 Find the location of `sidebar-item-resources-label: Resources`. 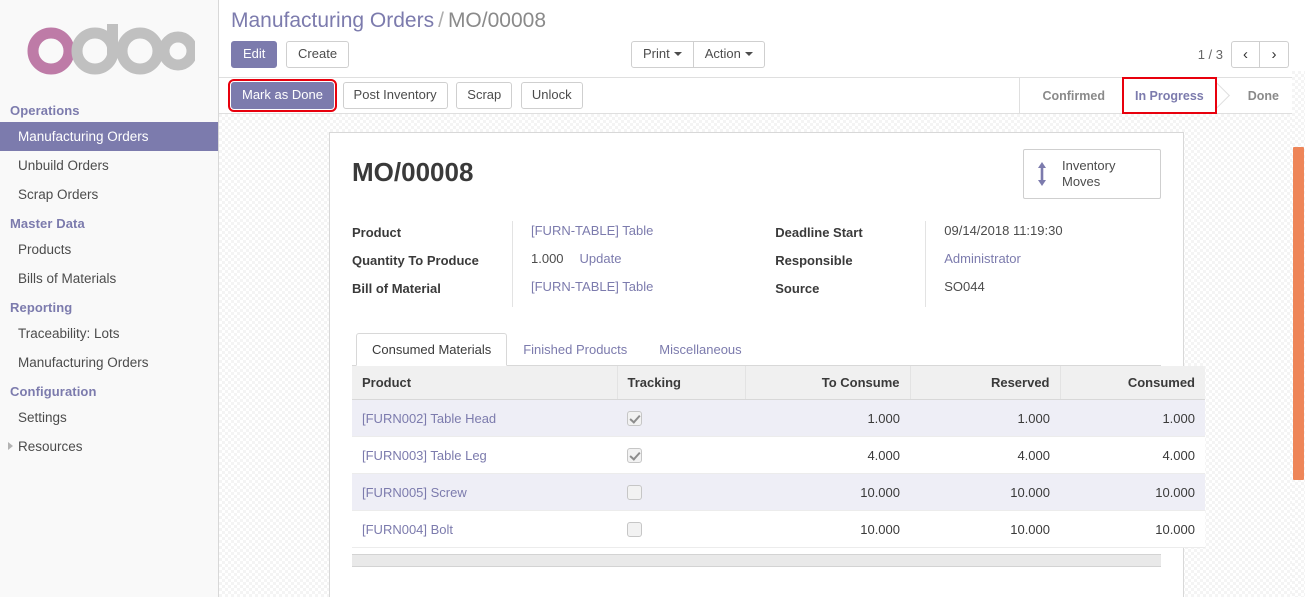

sidebar-item-resources-label: Resources is located at coordinates (50, 446).